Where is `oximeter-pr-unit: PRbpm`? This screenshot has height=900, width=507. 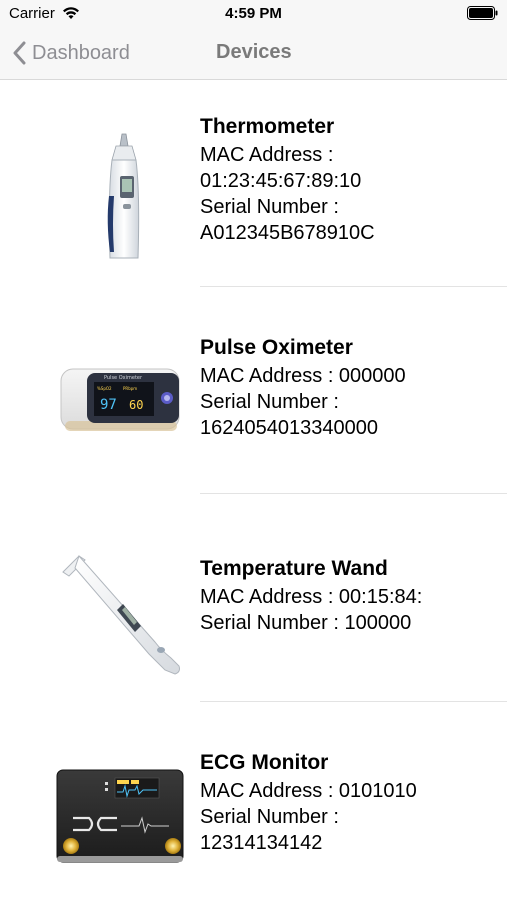
oximeter-pr-unit: PRbpm is located at coordinates (130, 388).